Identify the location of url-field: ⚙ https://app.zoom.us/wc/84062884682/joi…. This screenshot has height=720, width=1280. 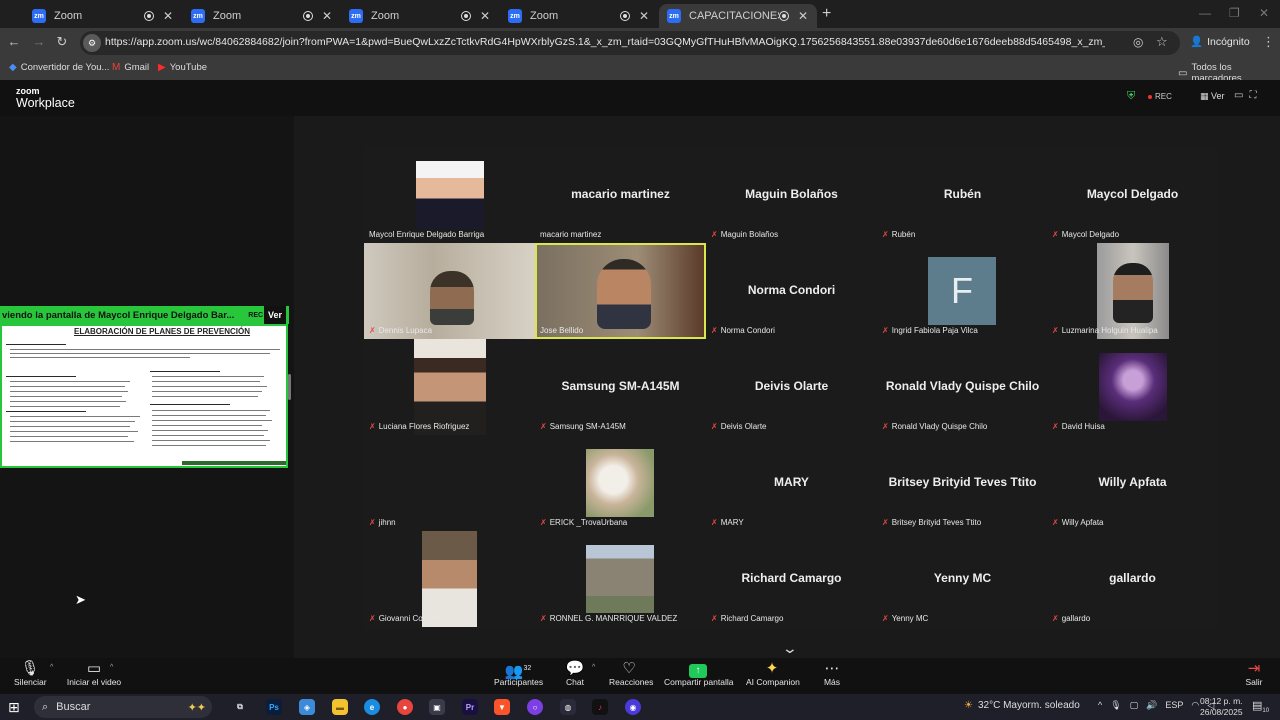
(630, 43).